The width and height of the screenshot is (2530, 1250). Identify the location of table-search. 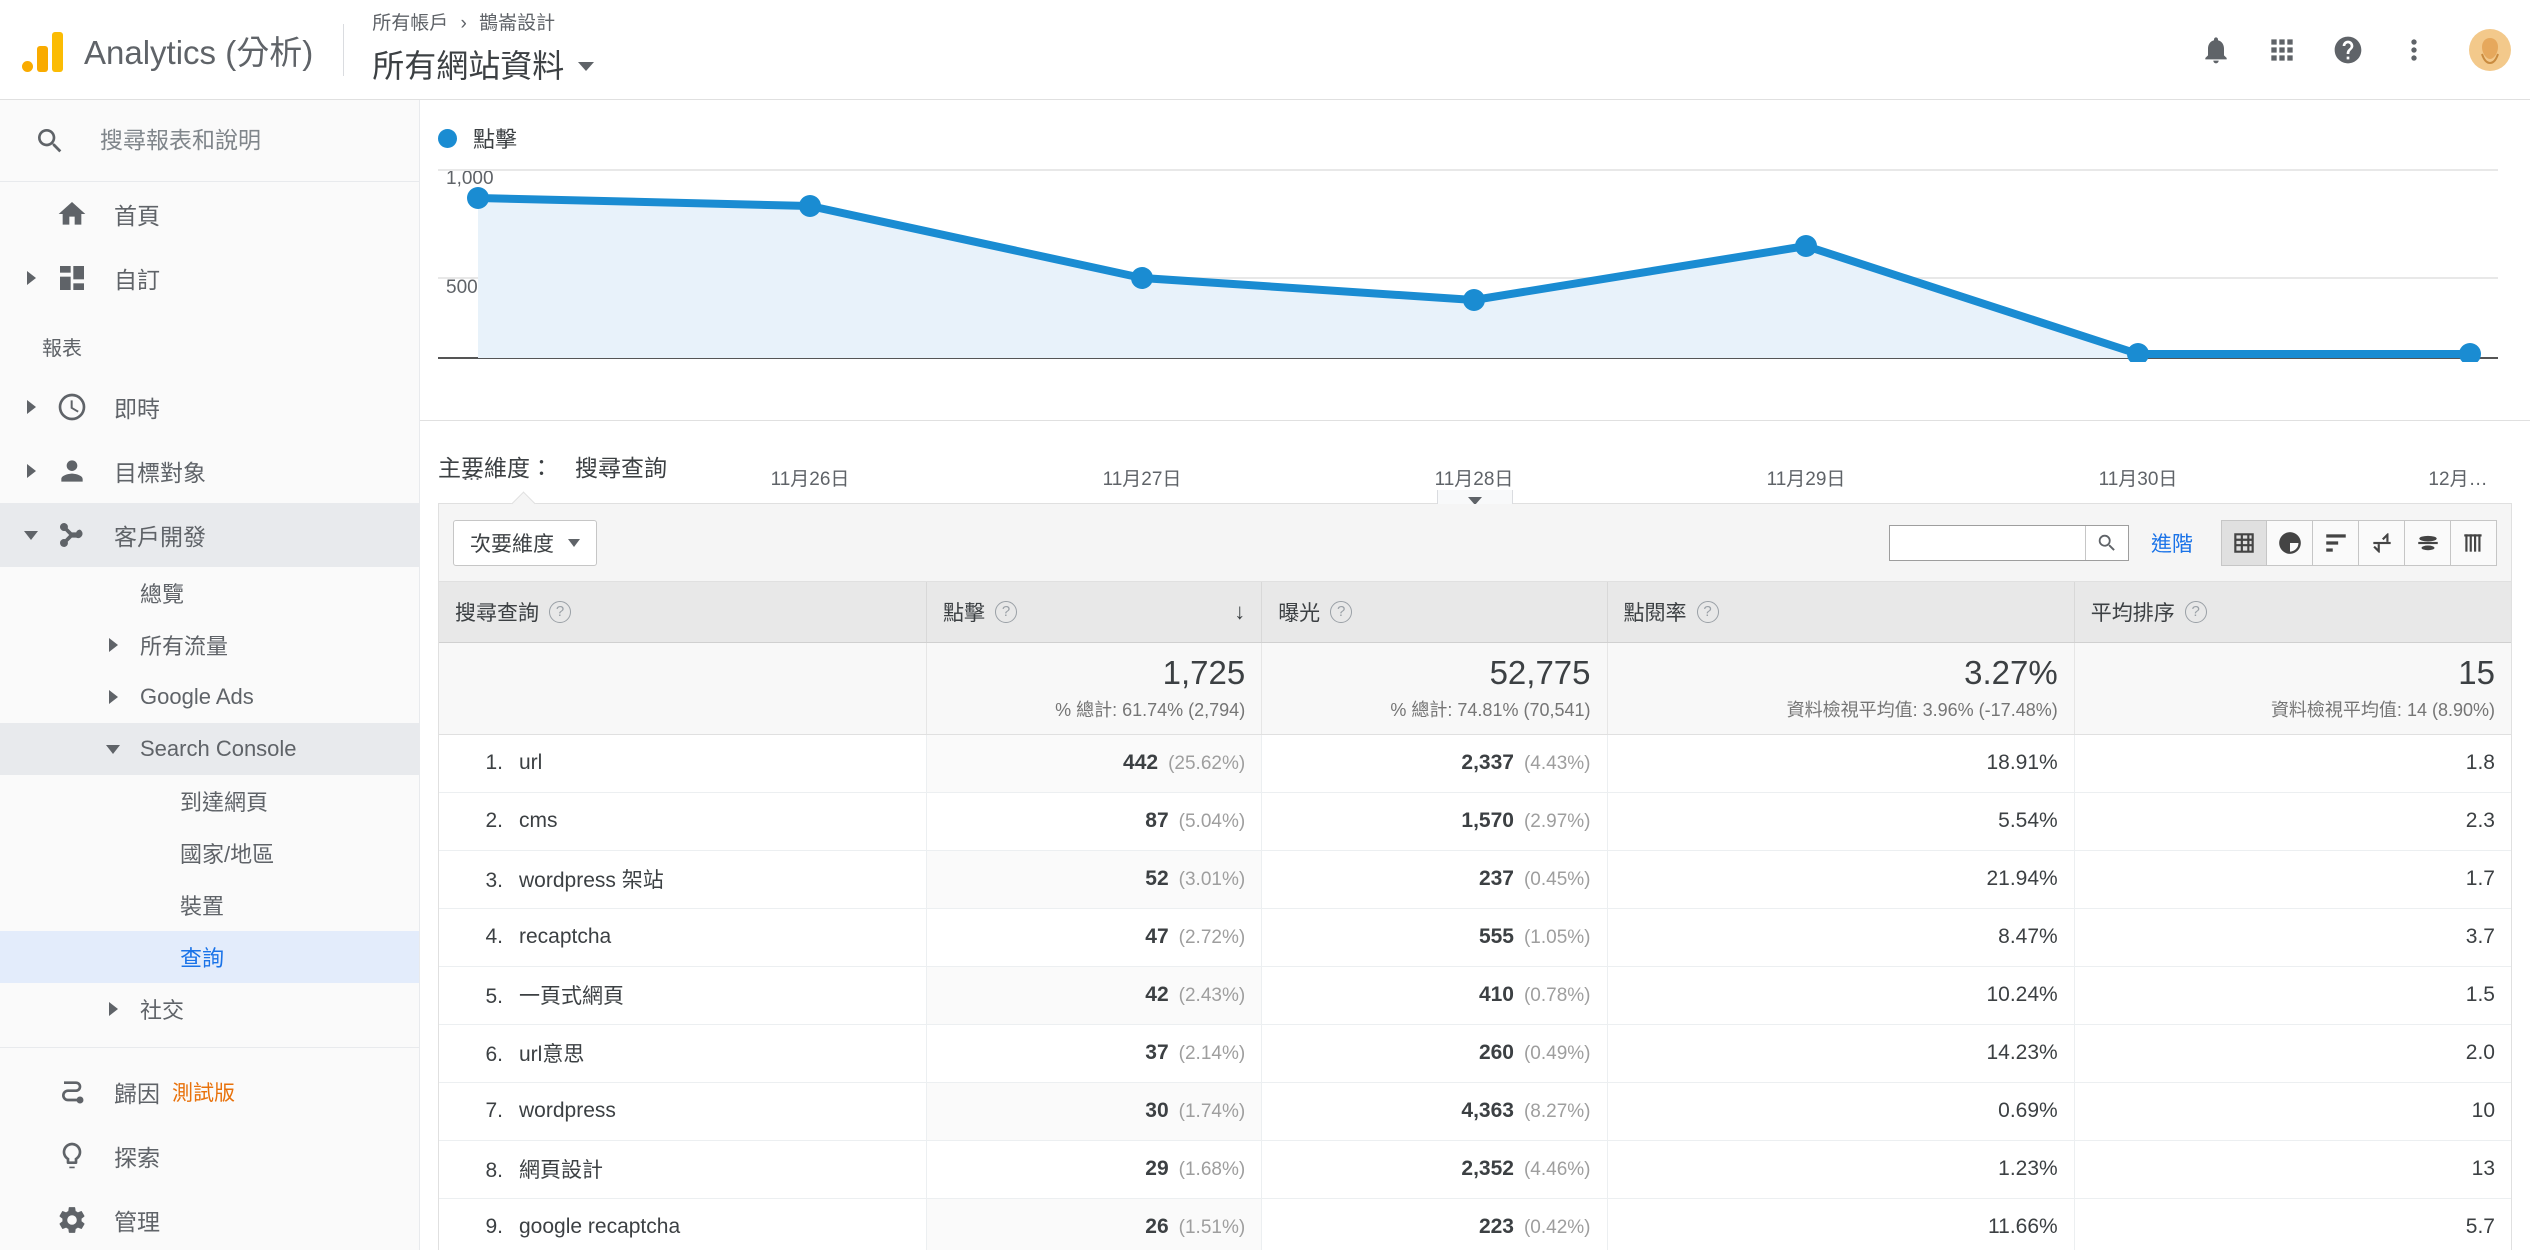
(2009, 542).